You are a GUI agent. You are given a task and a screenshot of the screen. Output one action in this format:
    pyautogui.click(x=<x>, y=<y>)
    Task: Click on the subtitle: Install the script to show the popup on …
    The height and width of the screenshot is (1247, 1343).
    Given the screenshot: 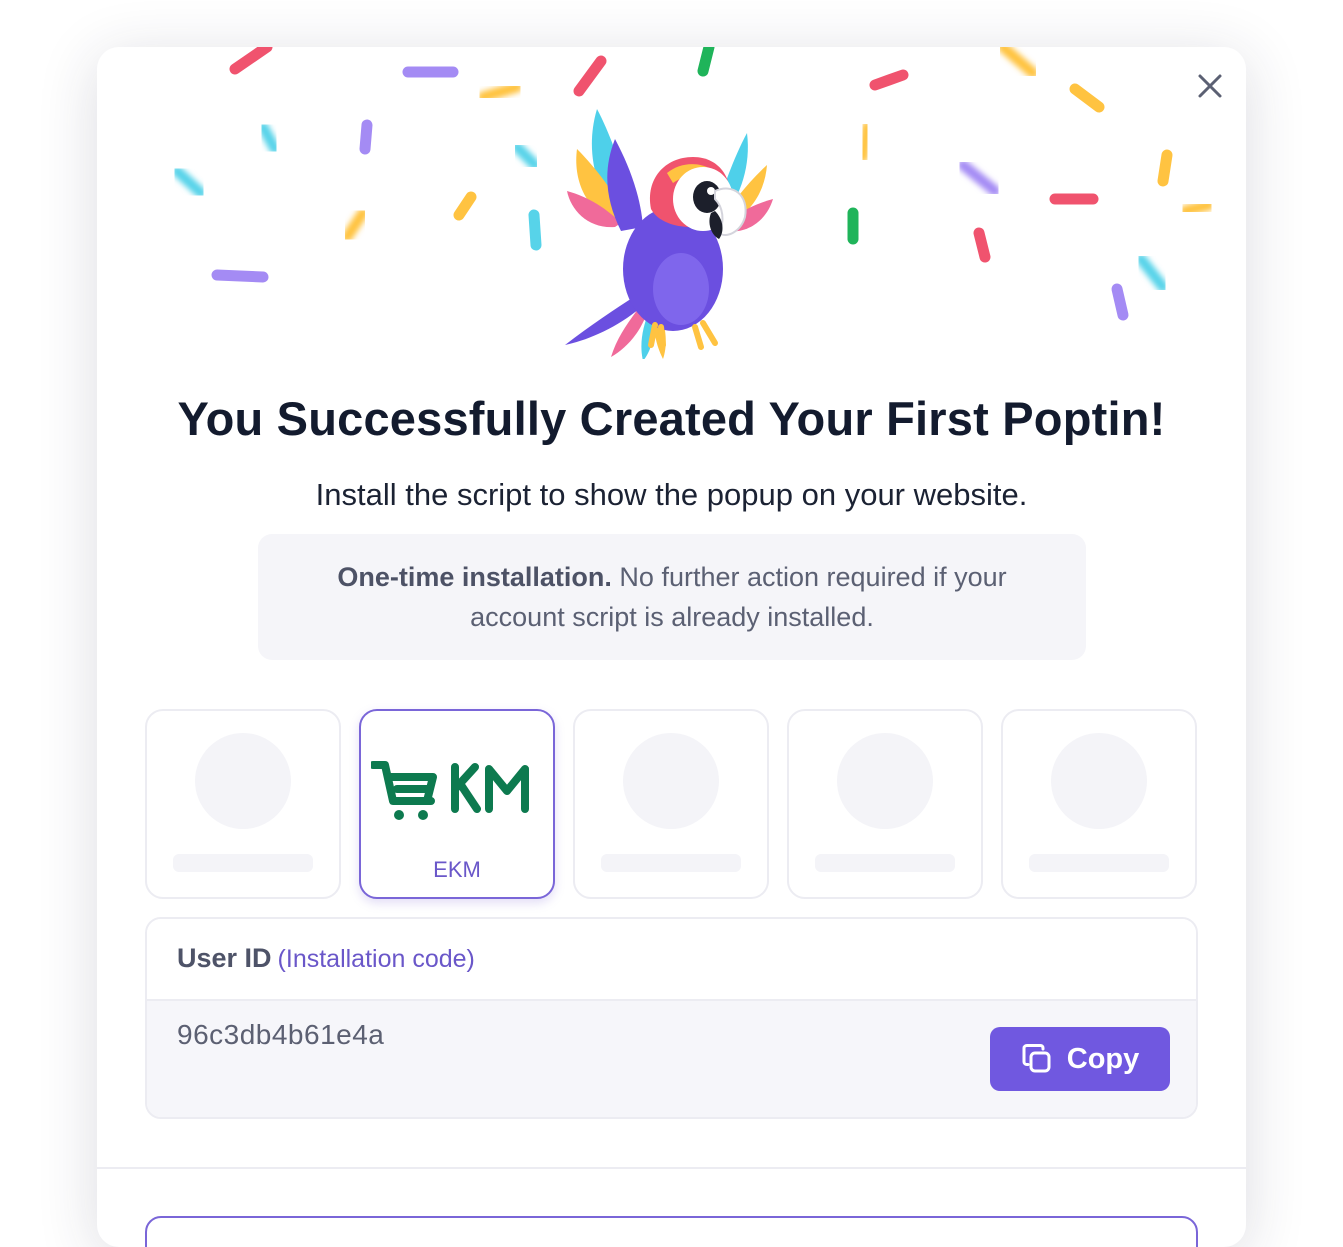 What is the action you would take?
    pyautogui.click(x=671, y=494)
    